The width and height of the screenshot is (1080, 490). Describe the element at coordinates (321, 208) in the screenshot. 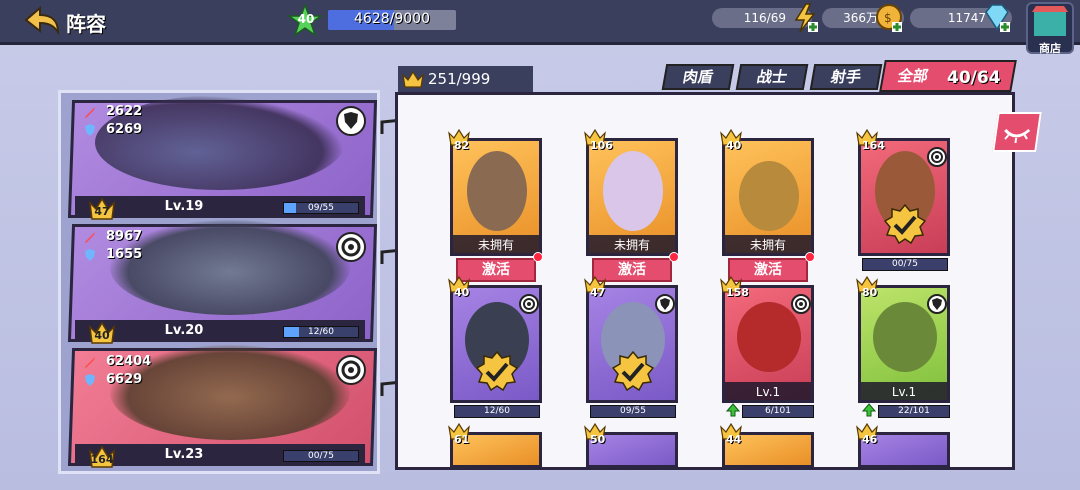

I see `team-1-progress: 09/55` at that location.